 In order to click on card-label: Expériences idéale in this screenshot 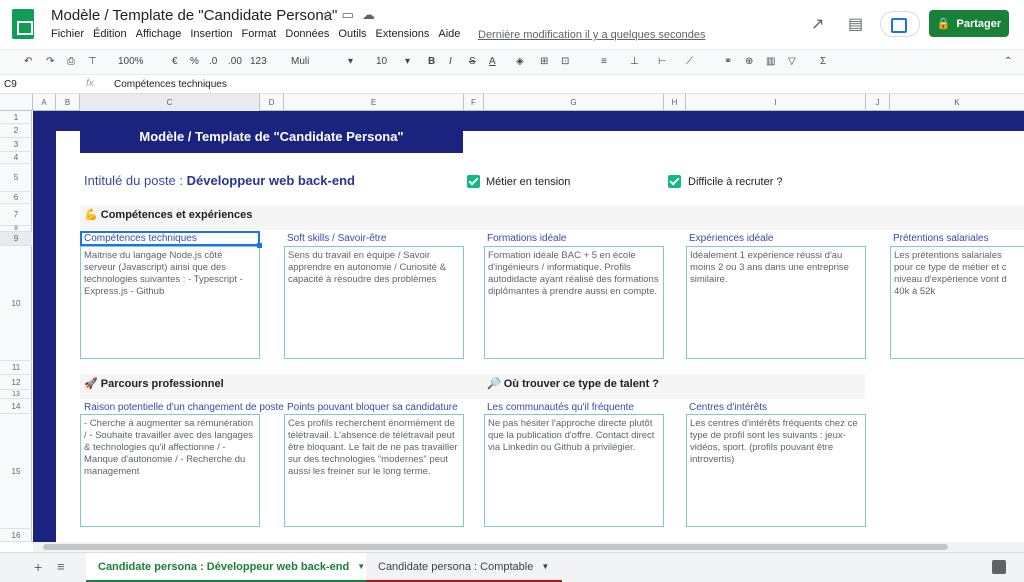, I will do `click(777, 238)`.